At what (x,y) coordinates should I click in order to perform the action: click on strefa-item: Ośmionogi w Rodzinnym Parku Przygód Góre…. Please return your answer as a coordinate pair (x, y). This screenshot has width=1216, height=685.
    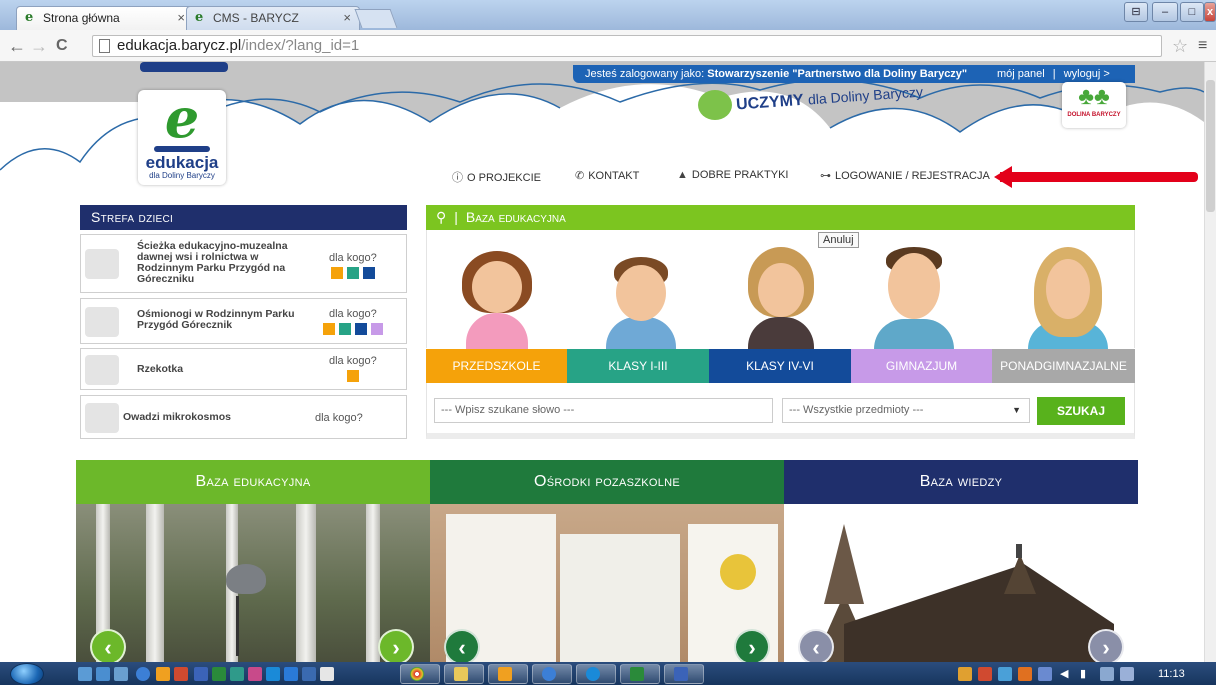
    Looking at the image, I should click on (243, 321).